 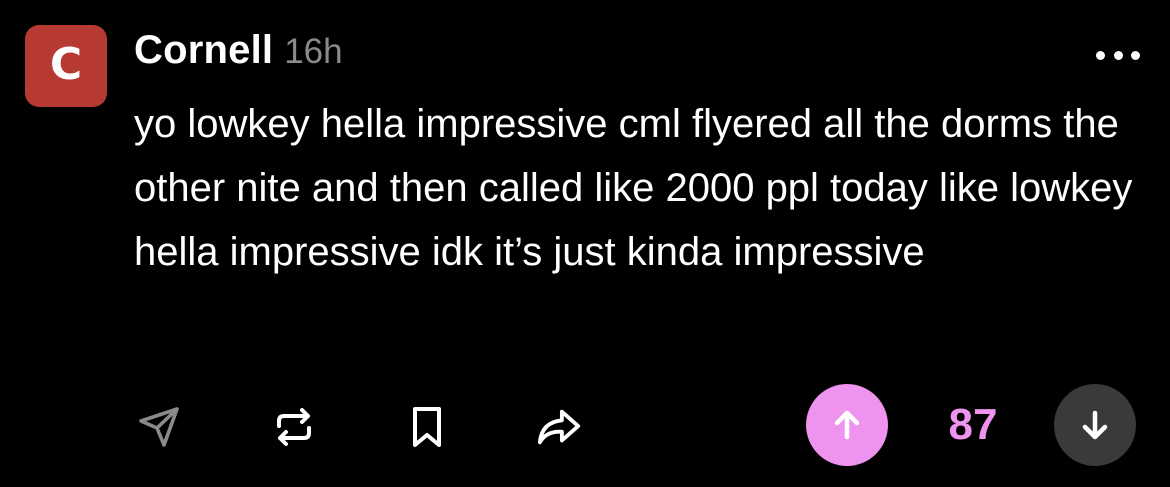 What do you see at coordinates (159, 427) in the screenshot?
I see `send-icon` at bounding box center [159, 427].